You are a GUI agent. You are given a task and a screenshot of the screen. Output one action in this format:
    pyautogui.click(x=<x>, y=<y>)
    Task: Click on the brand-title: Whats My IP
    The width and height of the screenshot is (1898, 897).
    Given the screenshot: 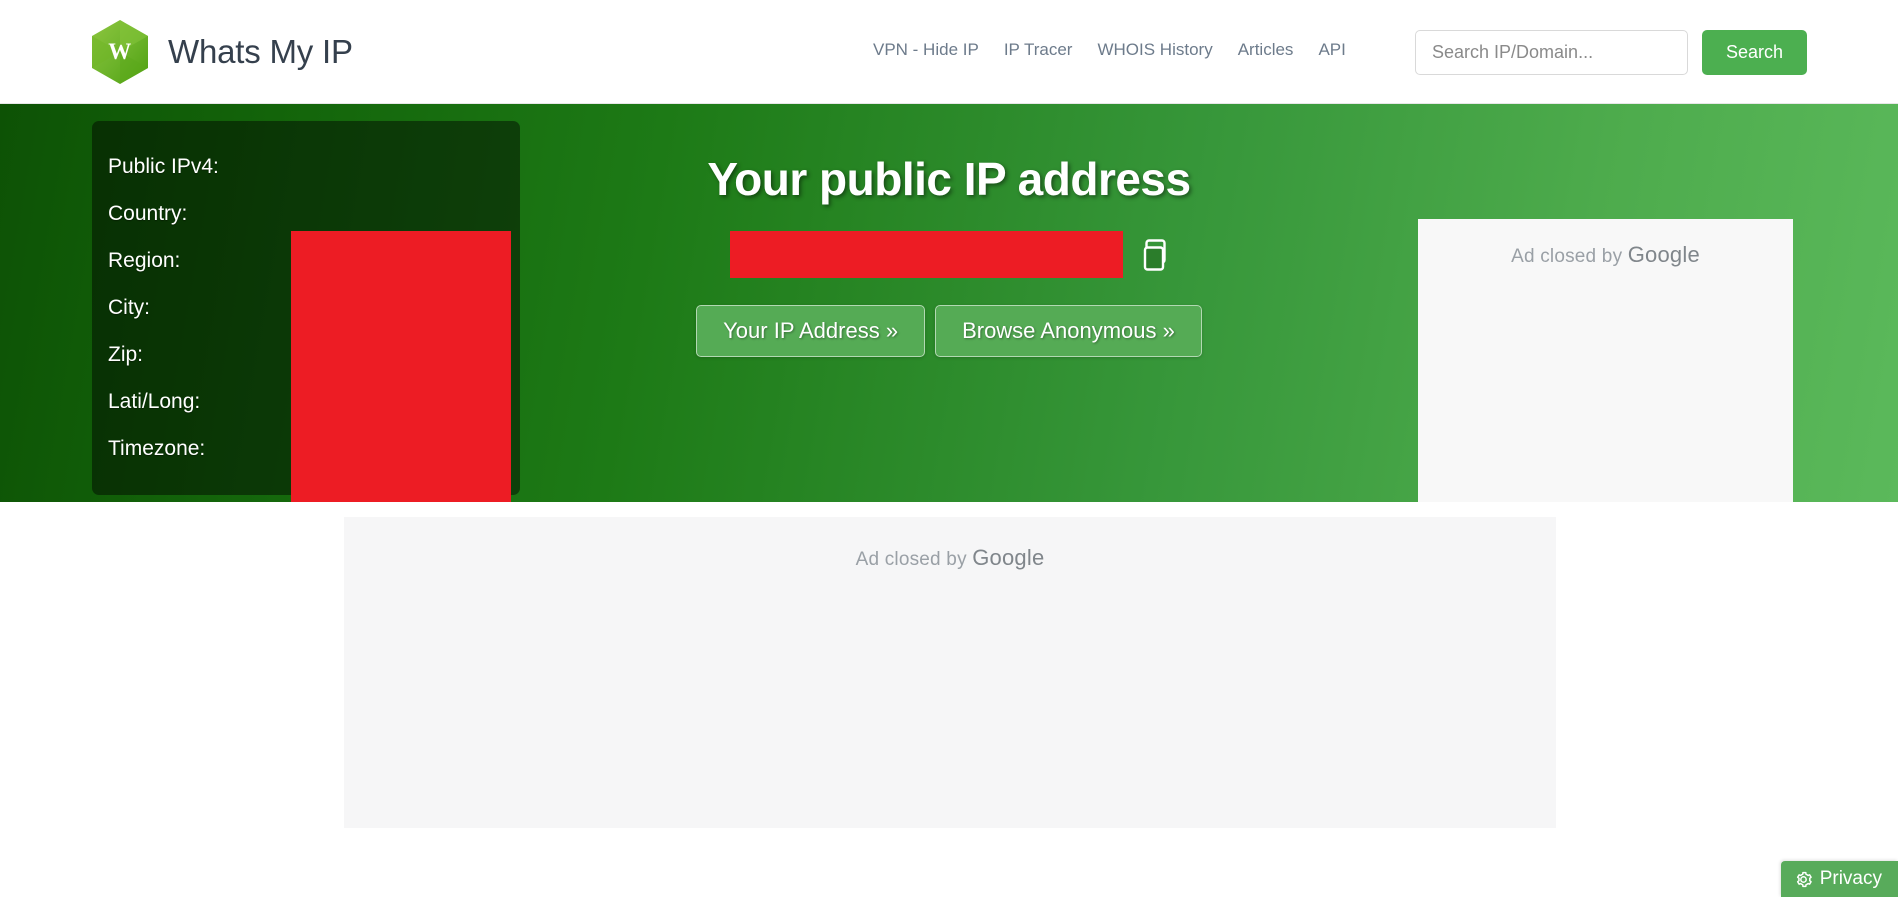 What is the action you would take?
    pyautogui.click(x=260, y=51)
    